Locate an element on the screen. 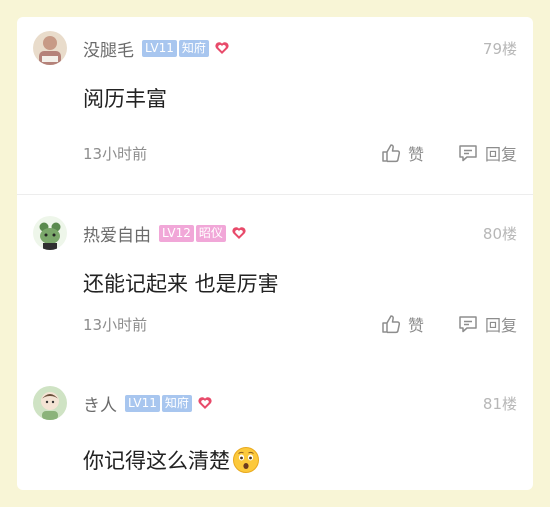 This screenshot has height=507, width=550. user-meta: 没腿毛 LV11 知府 is located at coordinates (156, 48).